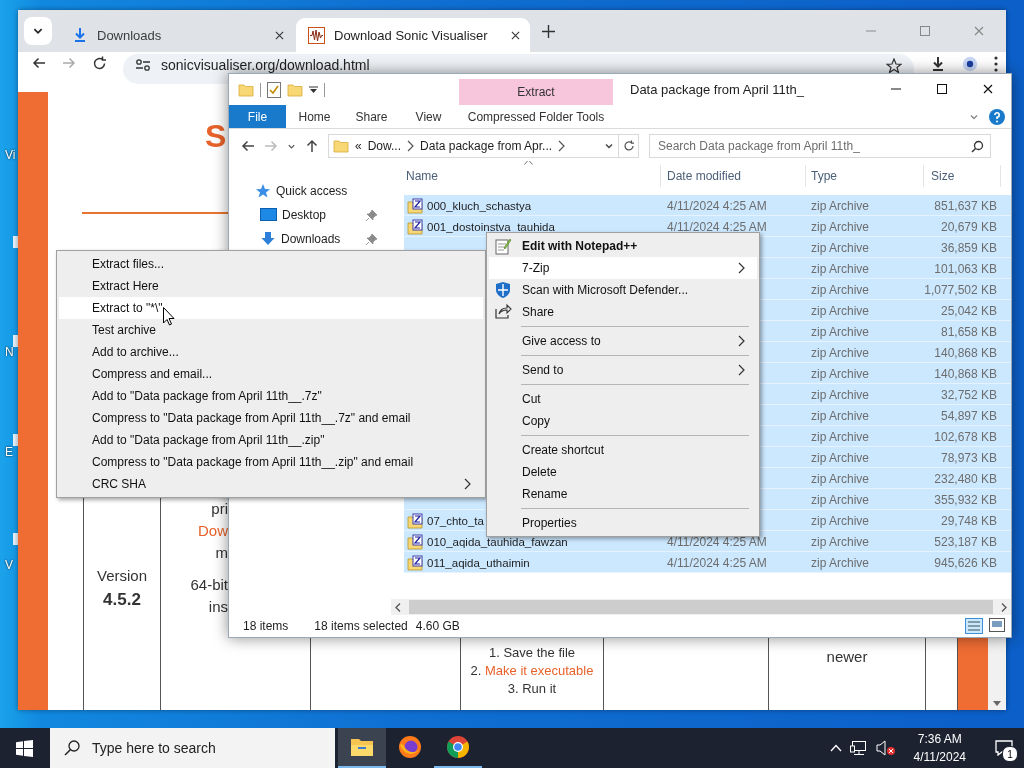  Describe the element at coordinates (965, 205) in the screenshot. I see `file-size: 851,637 KB` at that location.